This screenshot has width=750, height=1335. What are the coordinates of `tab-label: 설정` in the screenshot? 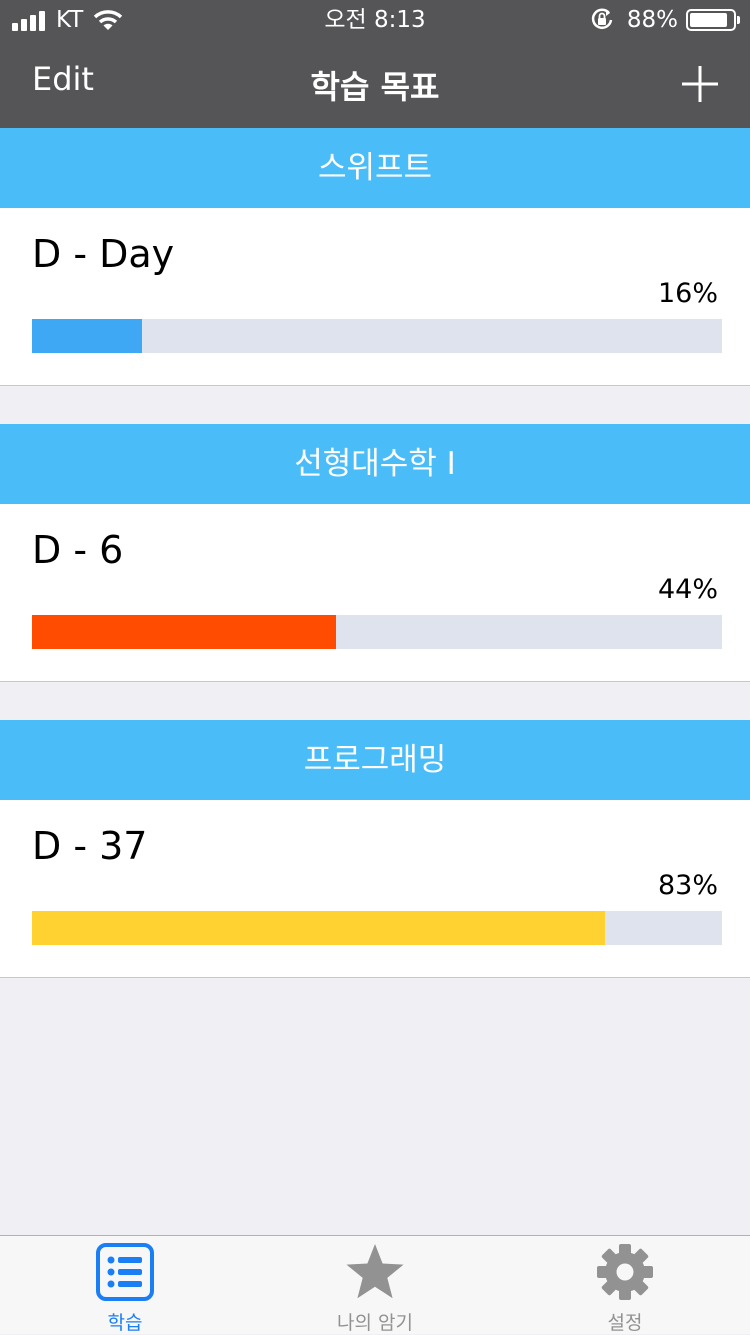 It's located at (625, 1323).